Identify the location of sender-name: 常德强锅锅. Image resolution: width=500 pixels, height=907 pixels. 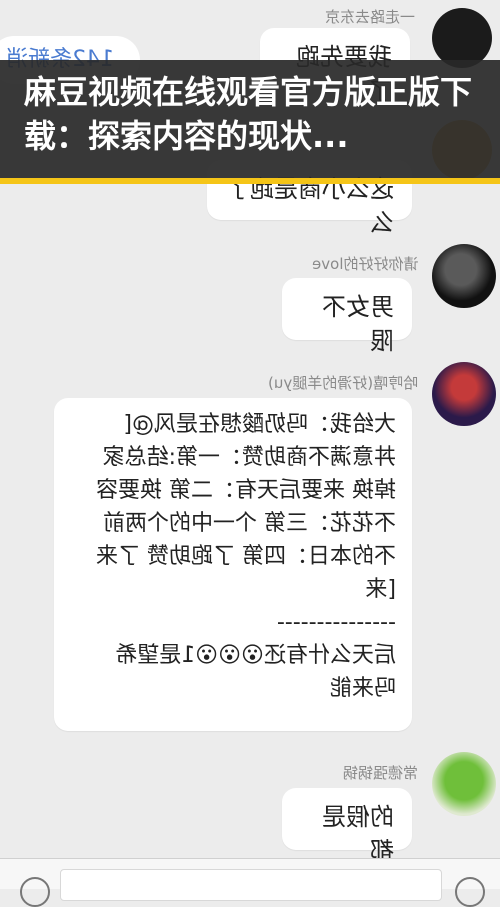
(380, 773).